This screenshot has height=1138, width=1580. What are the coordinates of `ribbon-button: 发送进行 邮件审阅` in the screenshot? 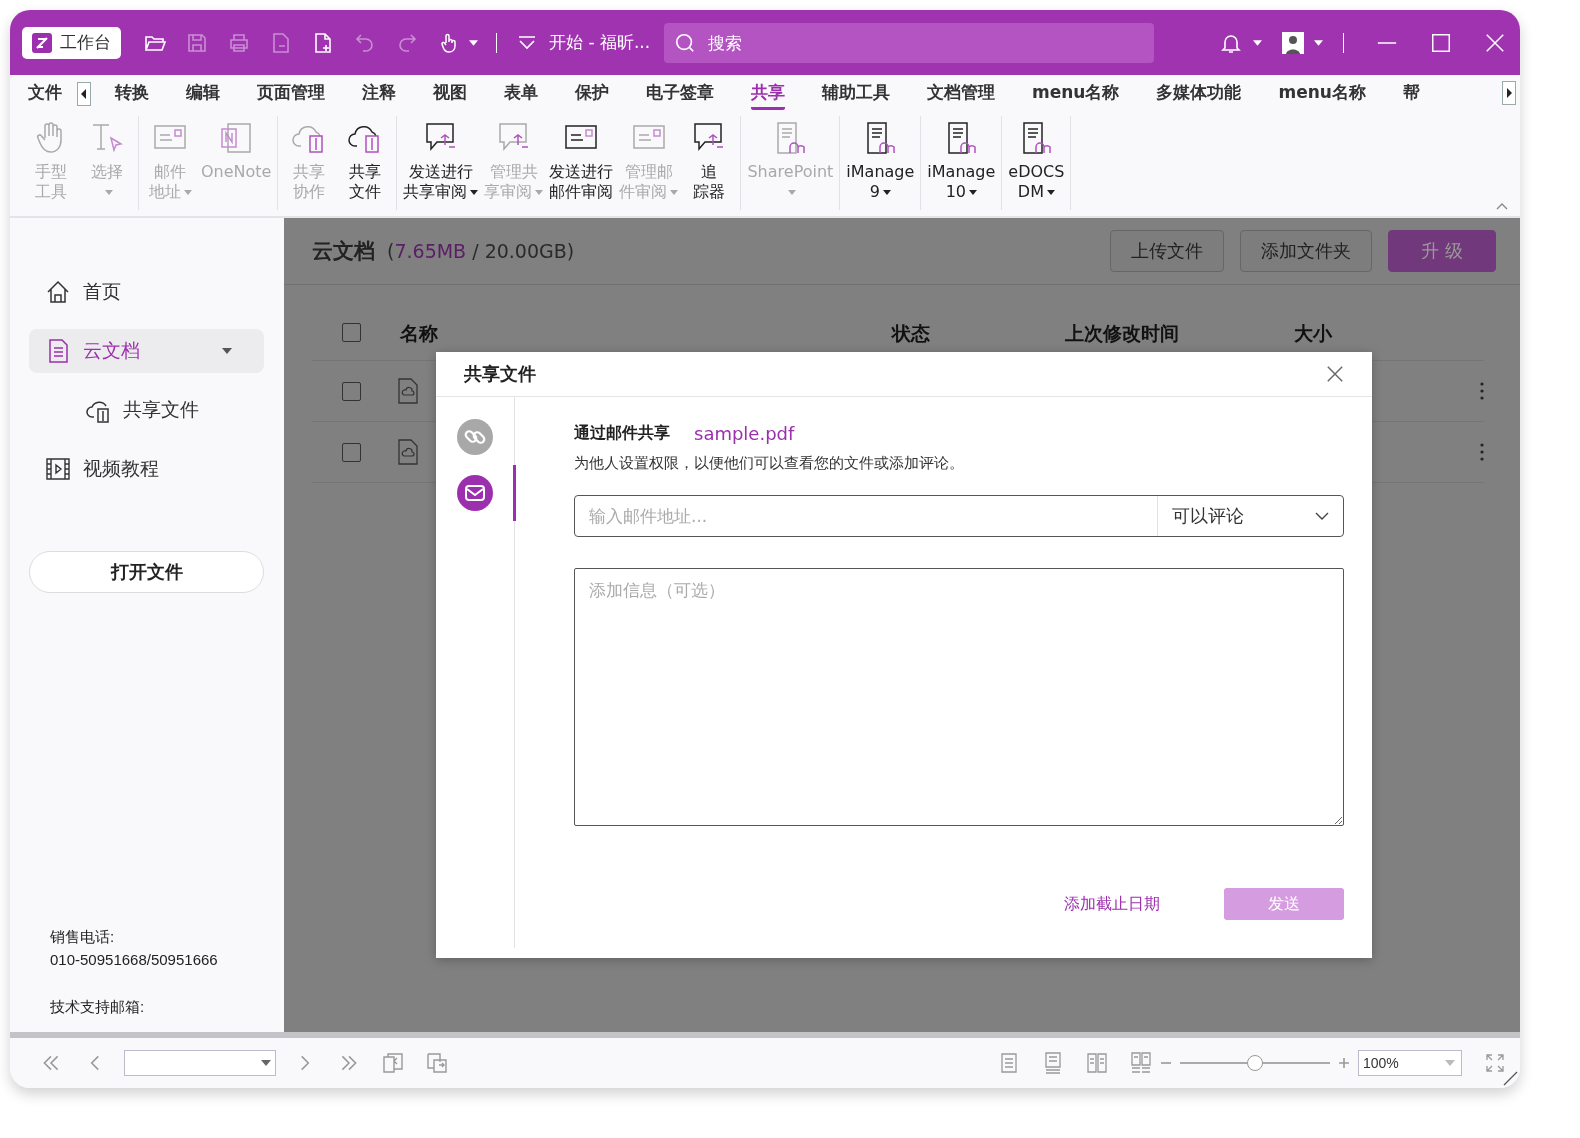 It's located at (581, 163).